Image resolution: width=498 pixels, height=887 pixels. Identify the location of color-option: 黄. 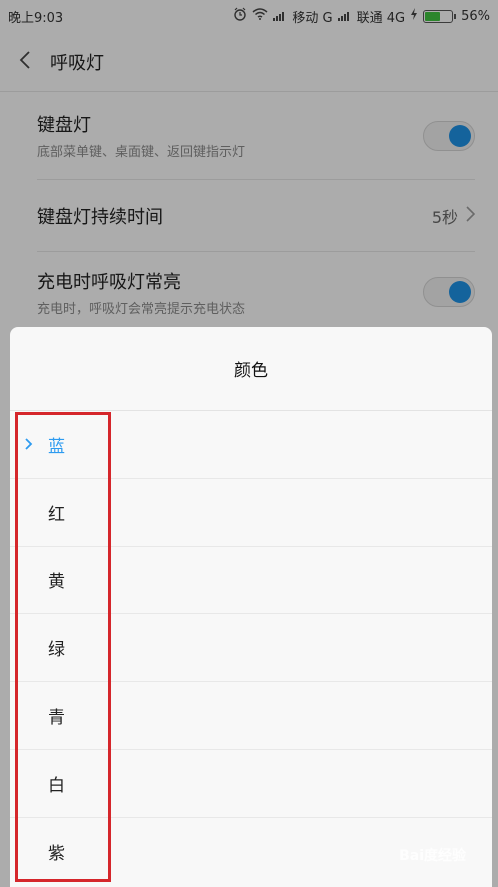
(251, 581).